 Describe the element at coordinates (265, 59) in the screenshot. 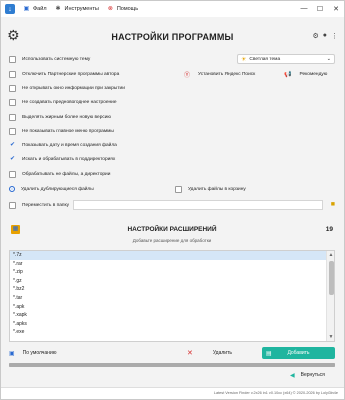

I see `theme-select-value: Светлая тема` at that location.